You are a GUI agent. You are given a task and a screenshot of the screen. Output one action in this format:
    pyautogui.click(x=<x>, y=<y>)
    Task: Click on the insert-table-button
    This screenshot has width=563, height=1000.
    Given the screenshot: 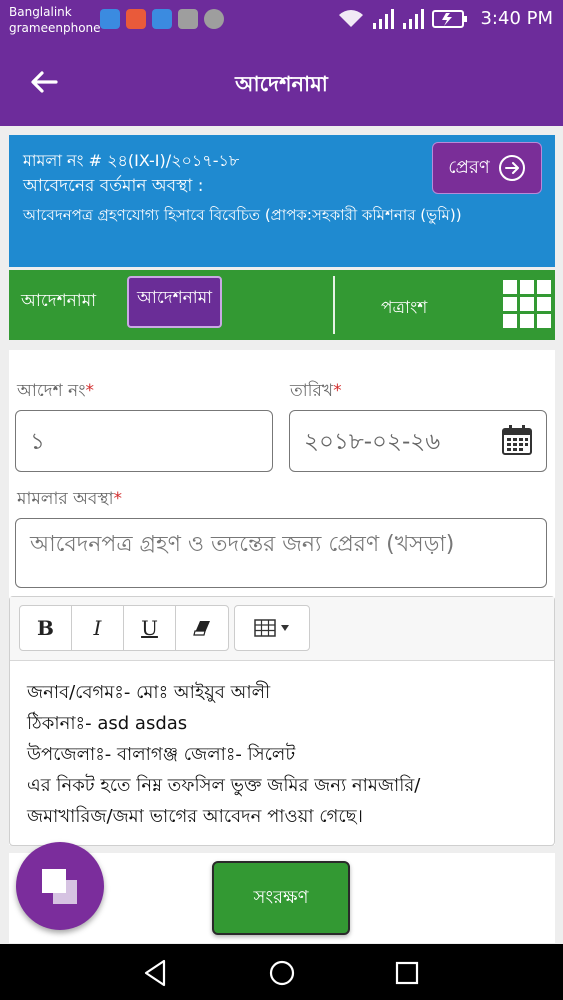 What is the action you would take?
    pyautogui.click(x=272, y=628)
    